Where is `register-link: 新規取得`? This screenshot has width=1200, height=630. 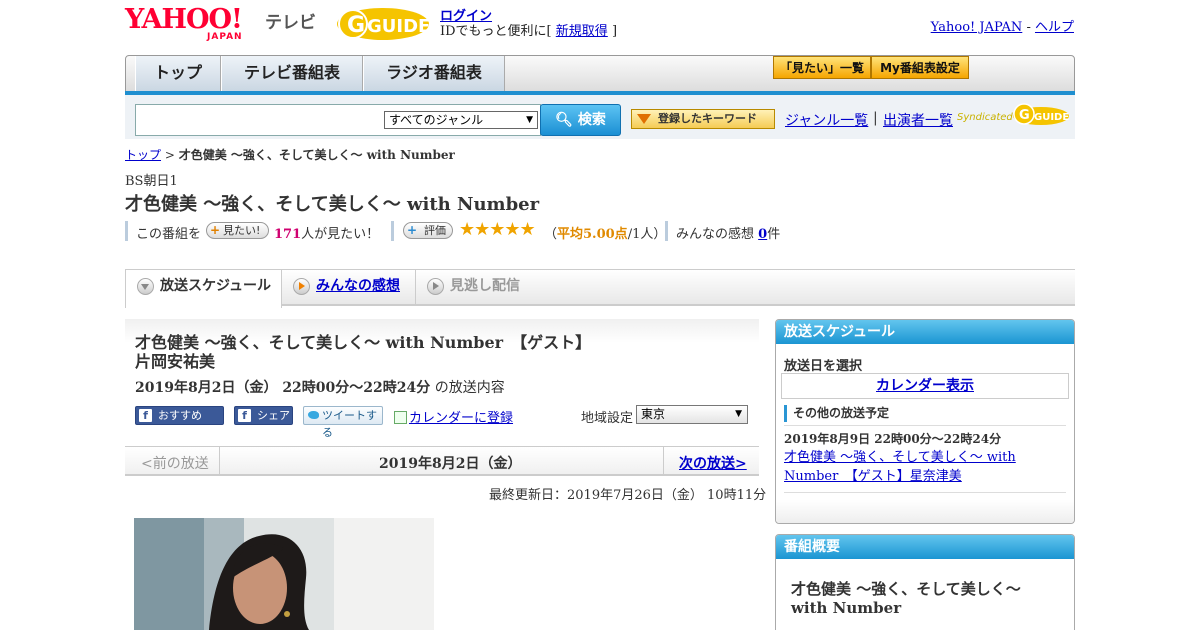 register-link: 新規取得 is located at coordinates (582, 31).